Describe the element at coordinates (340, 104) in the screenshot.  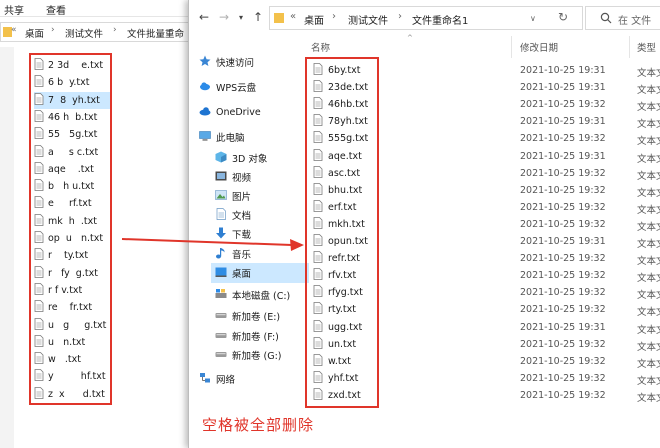
I see `file-row: 46hb.txt` at that location.